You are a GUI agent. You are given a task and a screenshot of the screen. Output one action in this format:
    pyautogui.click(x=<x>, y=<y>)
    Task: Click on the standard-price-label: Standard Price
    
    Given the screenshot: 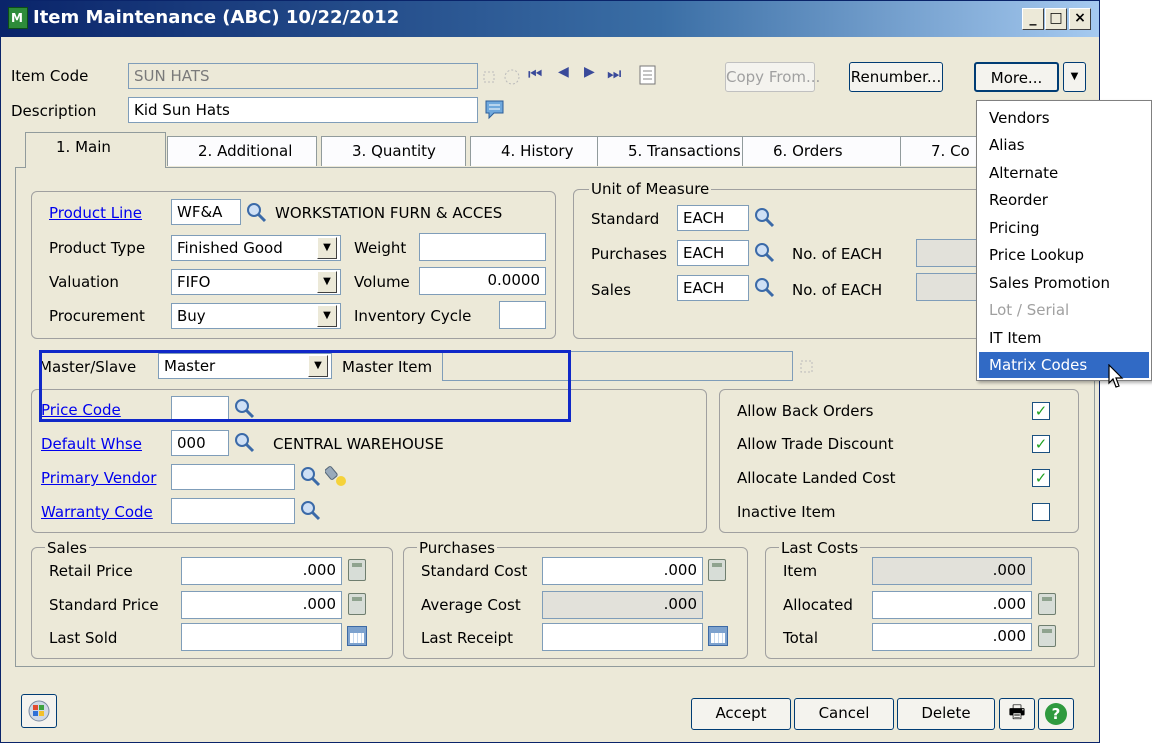 What is the action you would take?
    pyautogui.click(x=104, y=605)
    